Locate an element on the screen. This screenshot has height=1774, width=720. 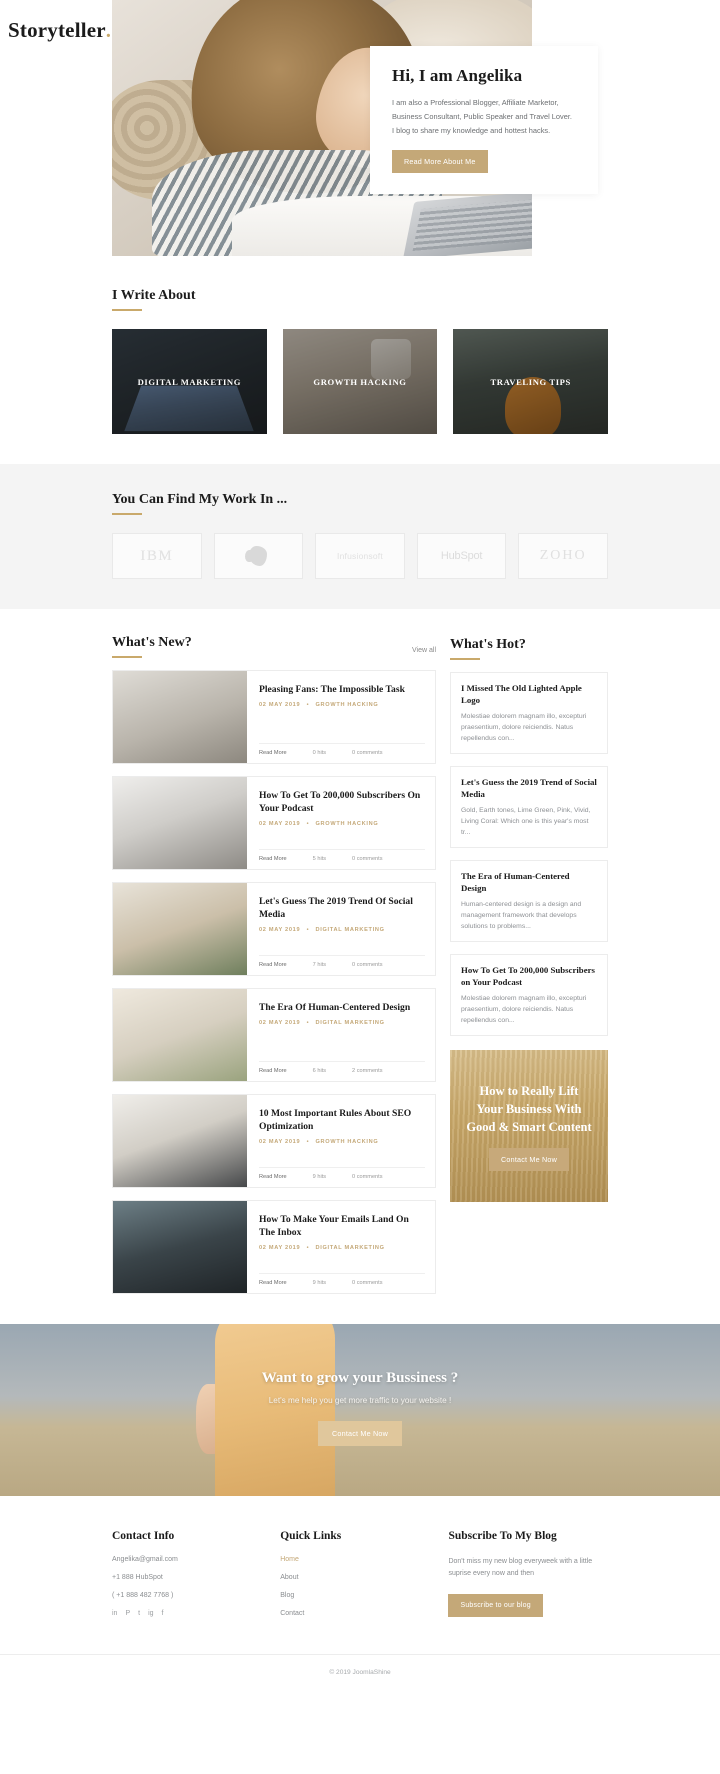
category-label: DIGITAL MARKETING is located at coordinates (189, 381).